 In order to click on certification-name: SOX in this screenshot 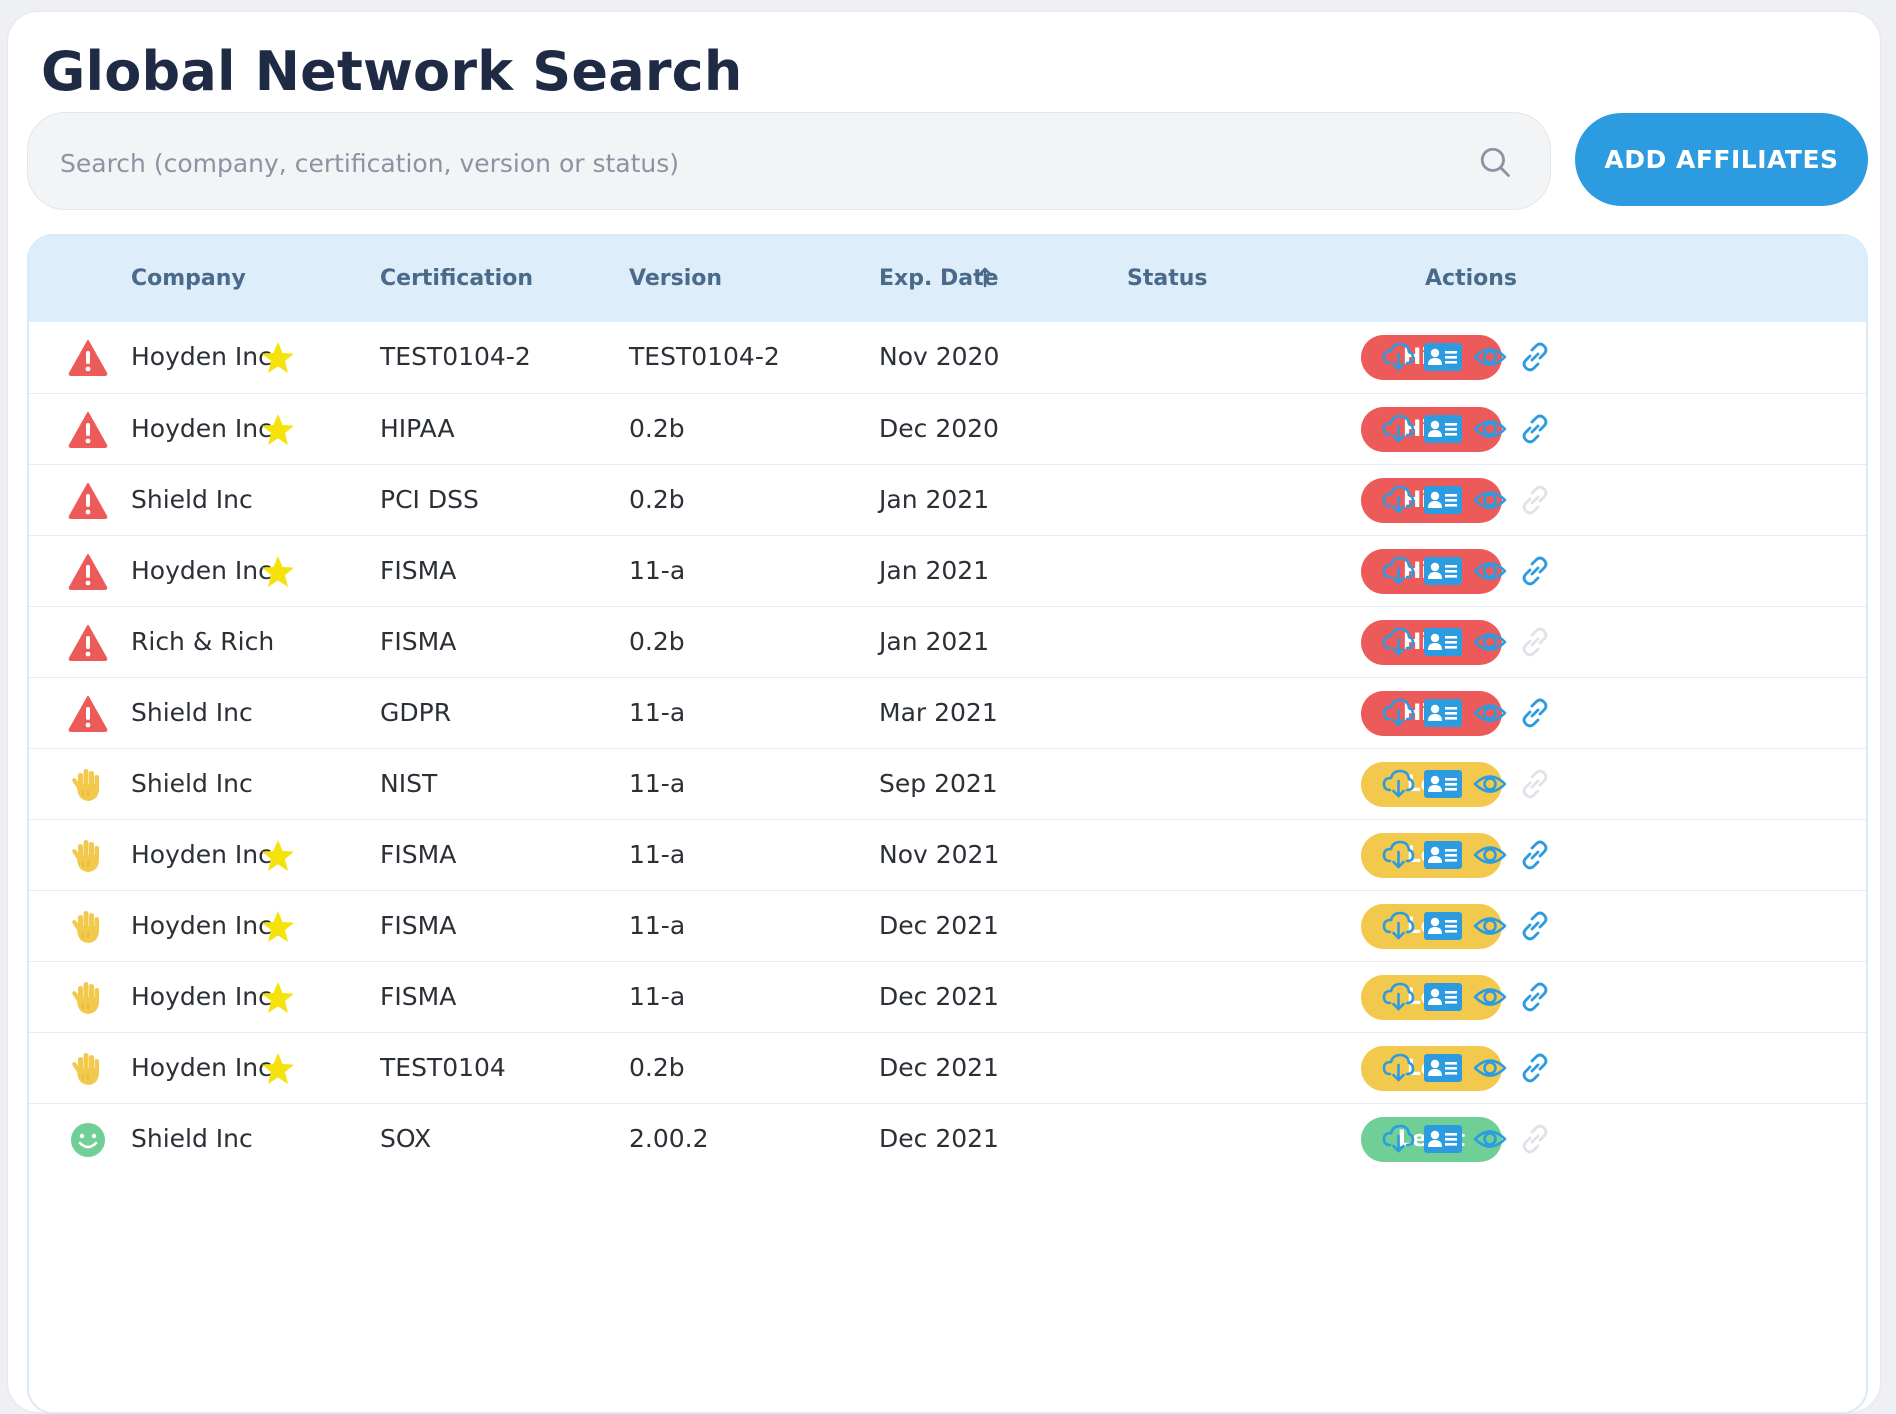, I will do `click(406, 1138)`.